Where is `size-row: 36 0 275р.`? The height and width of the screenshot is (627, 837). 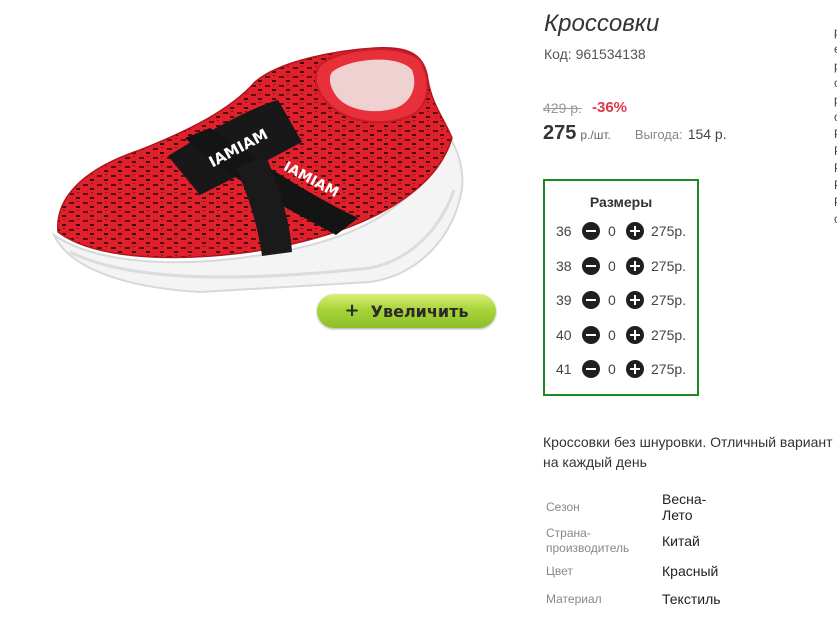
size-row: 36 0 275р. is located at coordinates (621, 231).